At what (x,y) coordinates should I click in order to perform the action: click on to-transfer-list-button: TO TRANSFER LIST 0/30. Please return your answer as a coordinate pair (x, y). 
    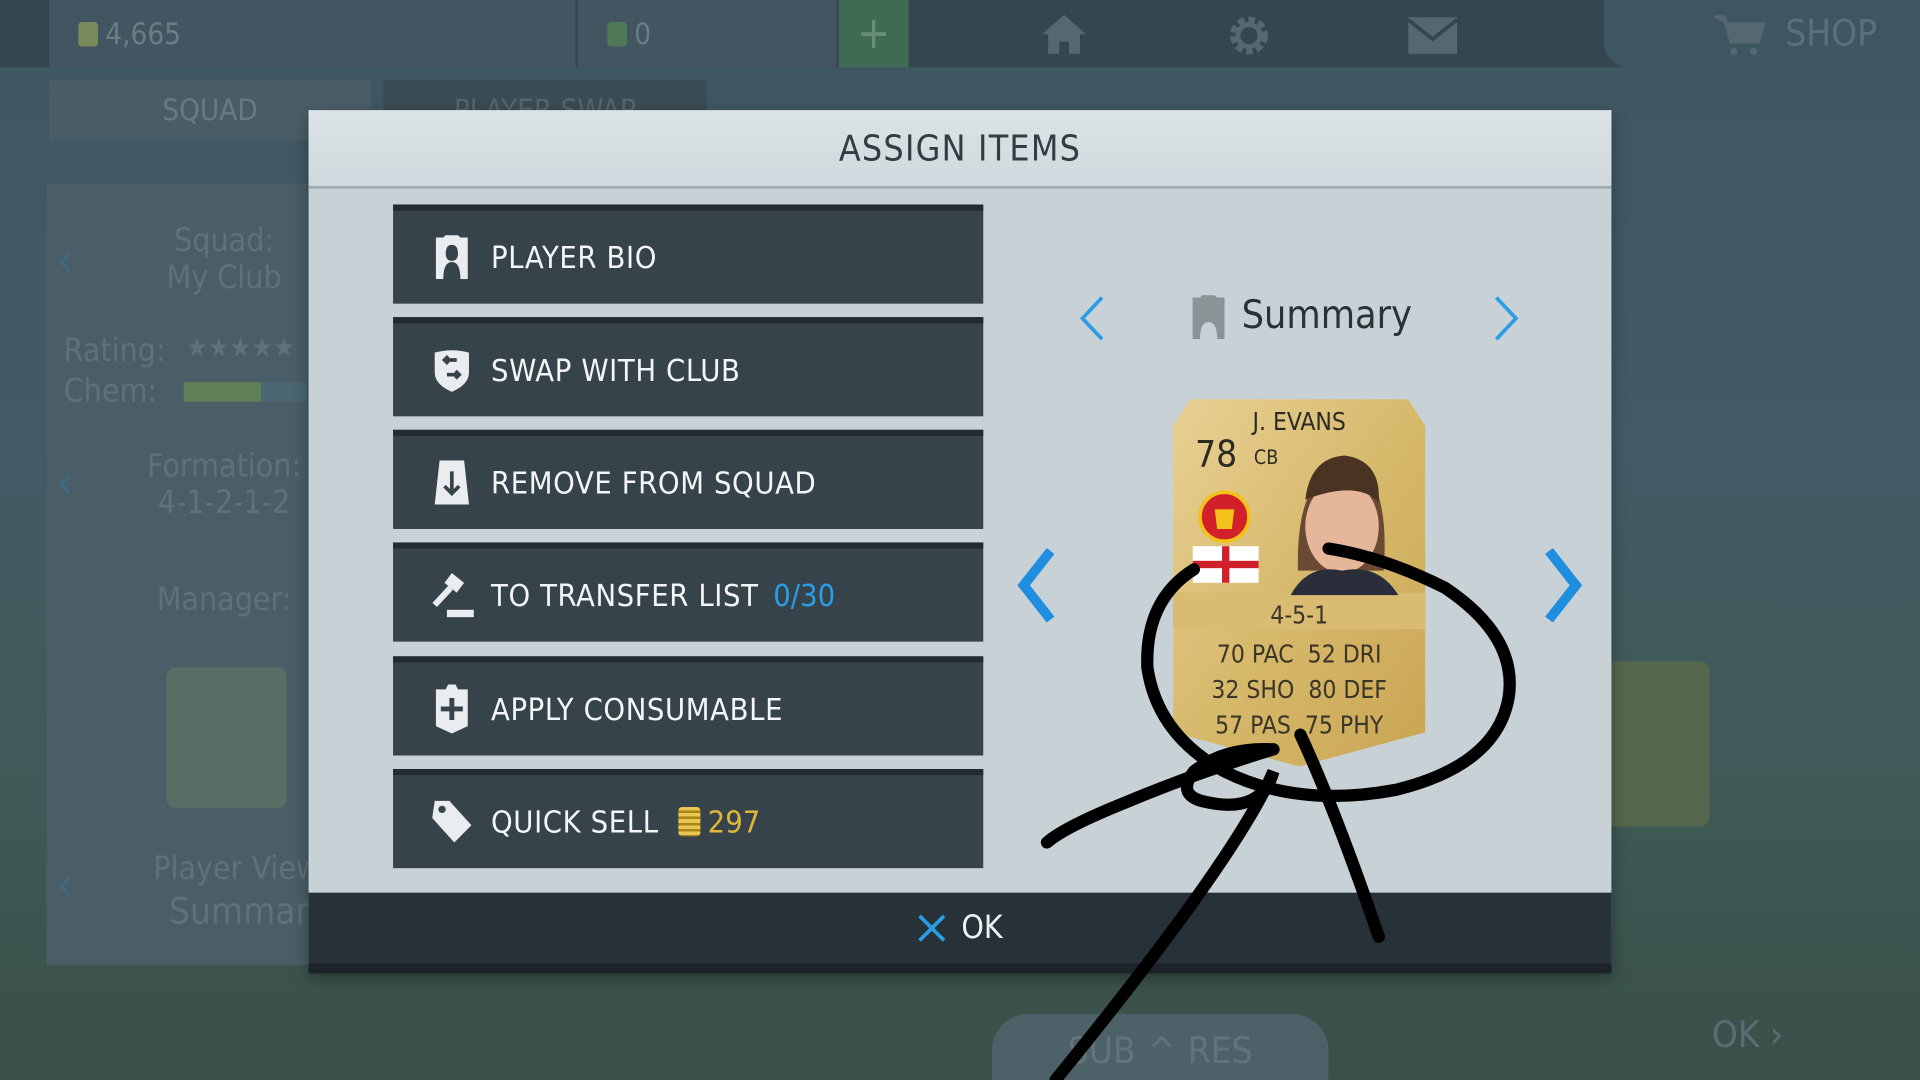
    Looking at the image, I should click on (688, 592).